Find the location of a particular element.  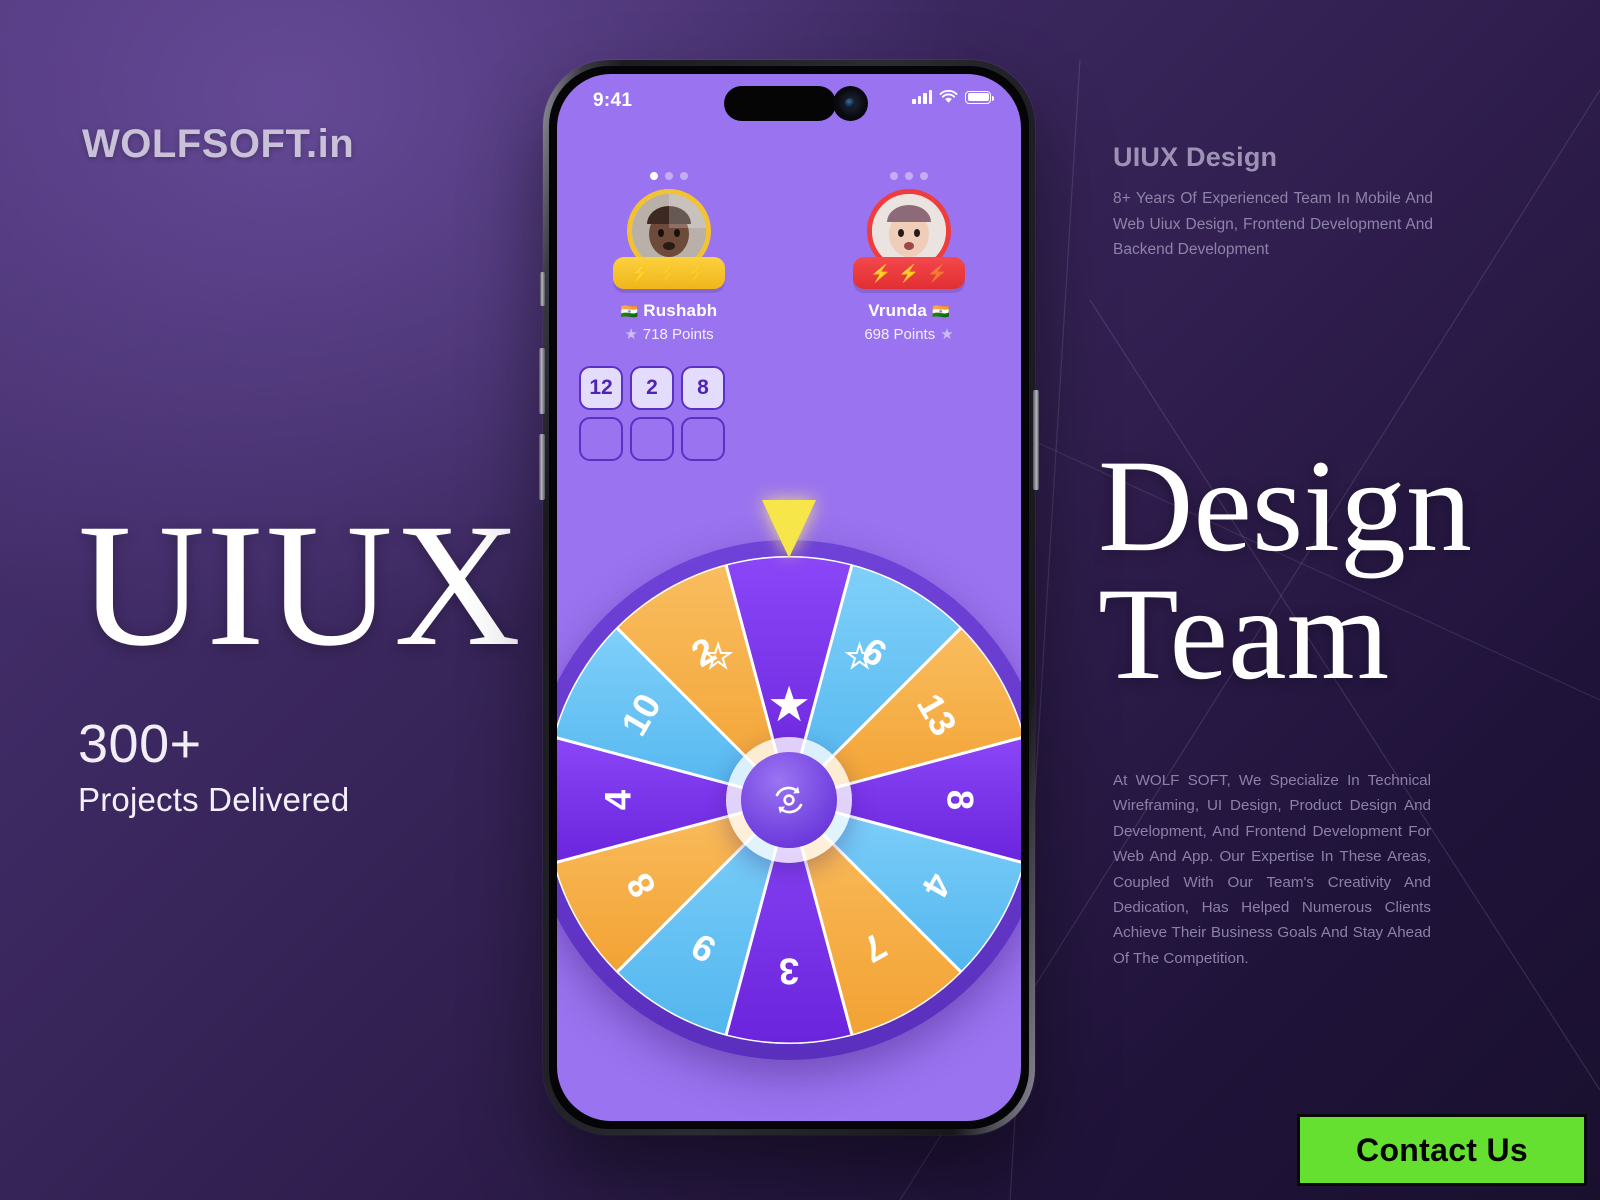

spin-button-inner is located at coordinates (789, 800).